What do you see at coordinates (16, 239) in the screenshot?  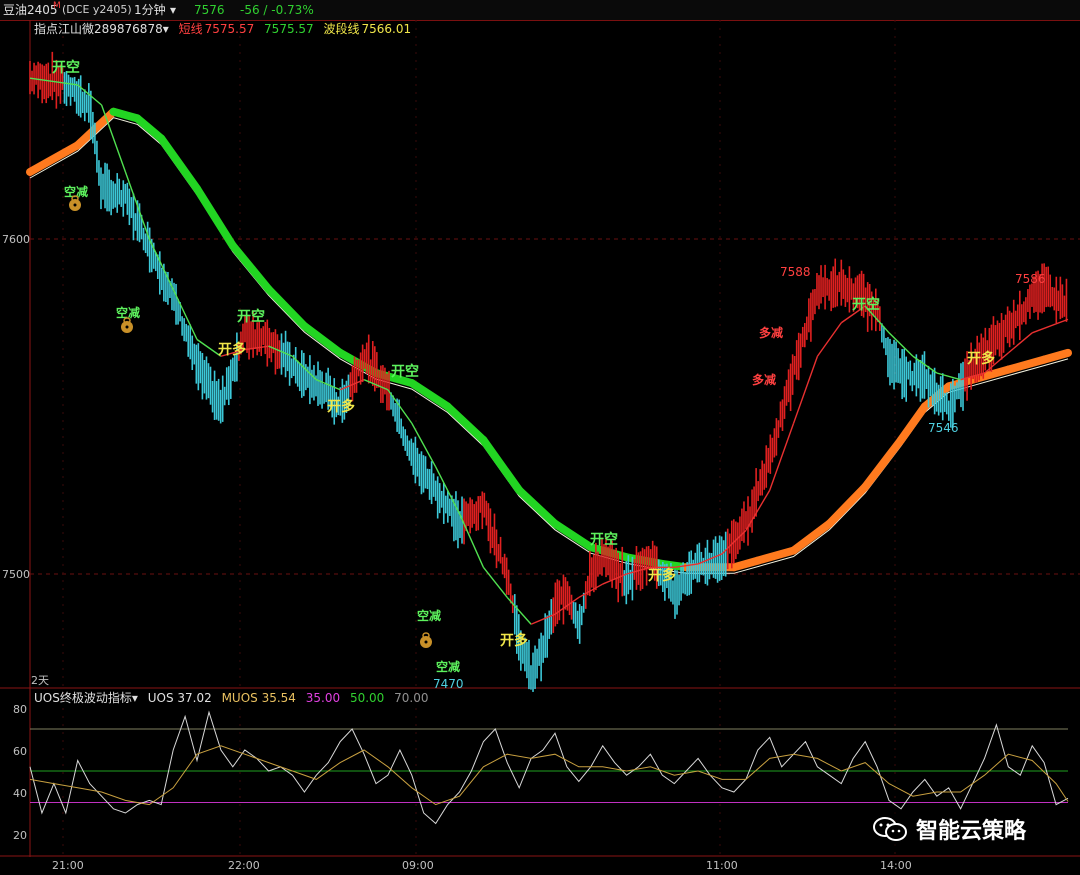 I see `y-tick-label: 7600` at bounding box center [16, 239].